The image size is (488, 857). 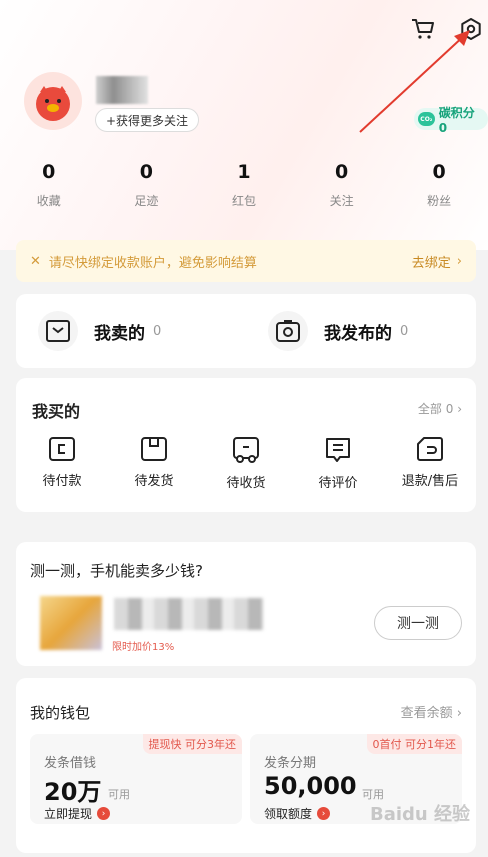 I want to click on comment-icon, so click(x=338, y=450).